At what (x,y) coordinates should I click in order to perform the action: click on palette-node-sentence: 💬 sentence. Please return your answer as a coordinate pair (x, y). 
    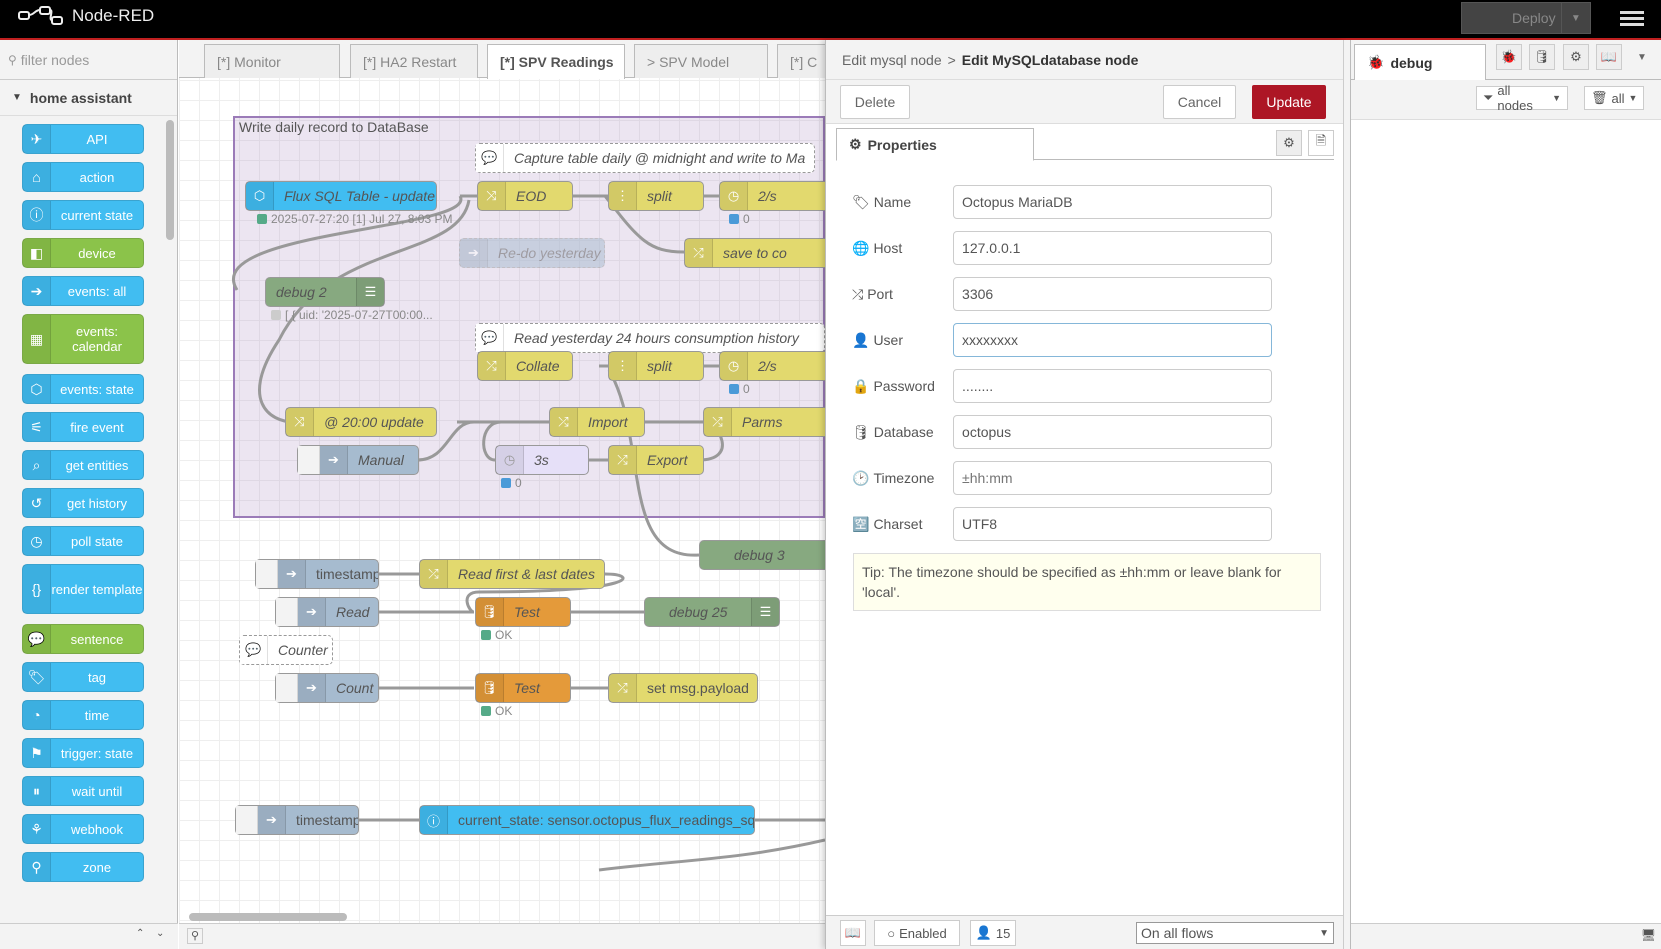
    Looking at the image, I should click on (83, 639).